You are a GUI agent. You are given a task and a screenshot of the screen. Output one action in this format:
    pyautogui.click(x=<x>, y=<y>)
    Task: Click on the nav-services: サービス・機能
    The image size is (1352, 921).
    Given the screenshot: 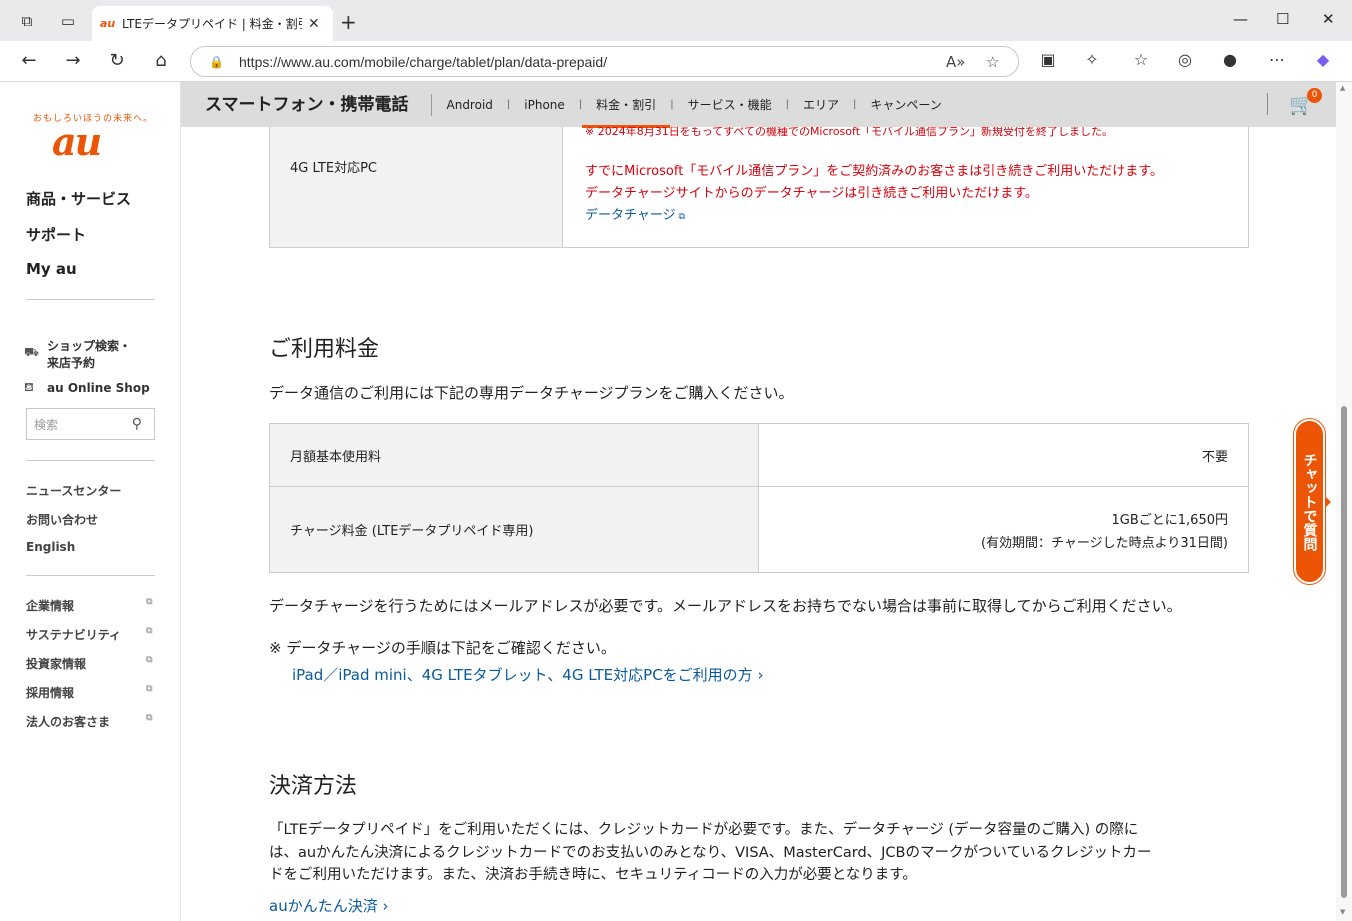 What is the action you would take?
    pyautogui.click(x=730, y=104)
    